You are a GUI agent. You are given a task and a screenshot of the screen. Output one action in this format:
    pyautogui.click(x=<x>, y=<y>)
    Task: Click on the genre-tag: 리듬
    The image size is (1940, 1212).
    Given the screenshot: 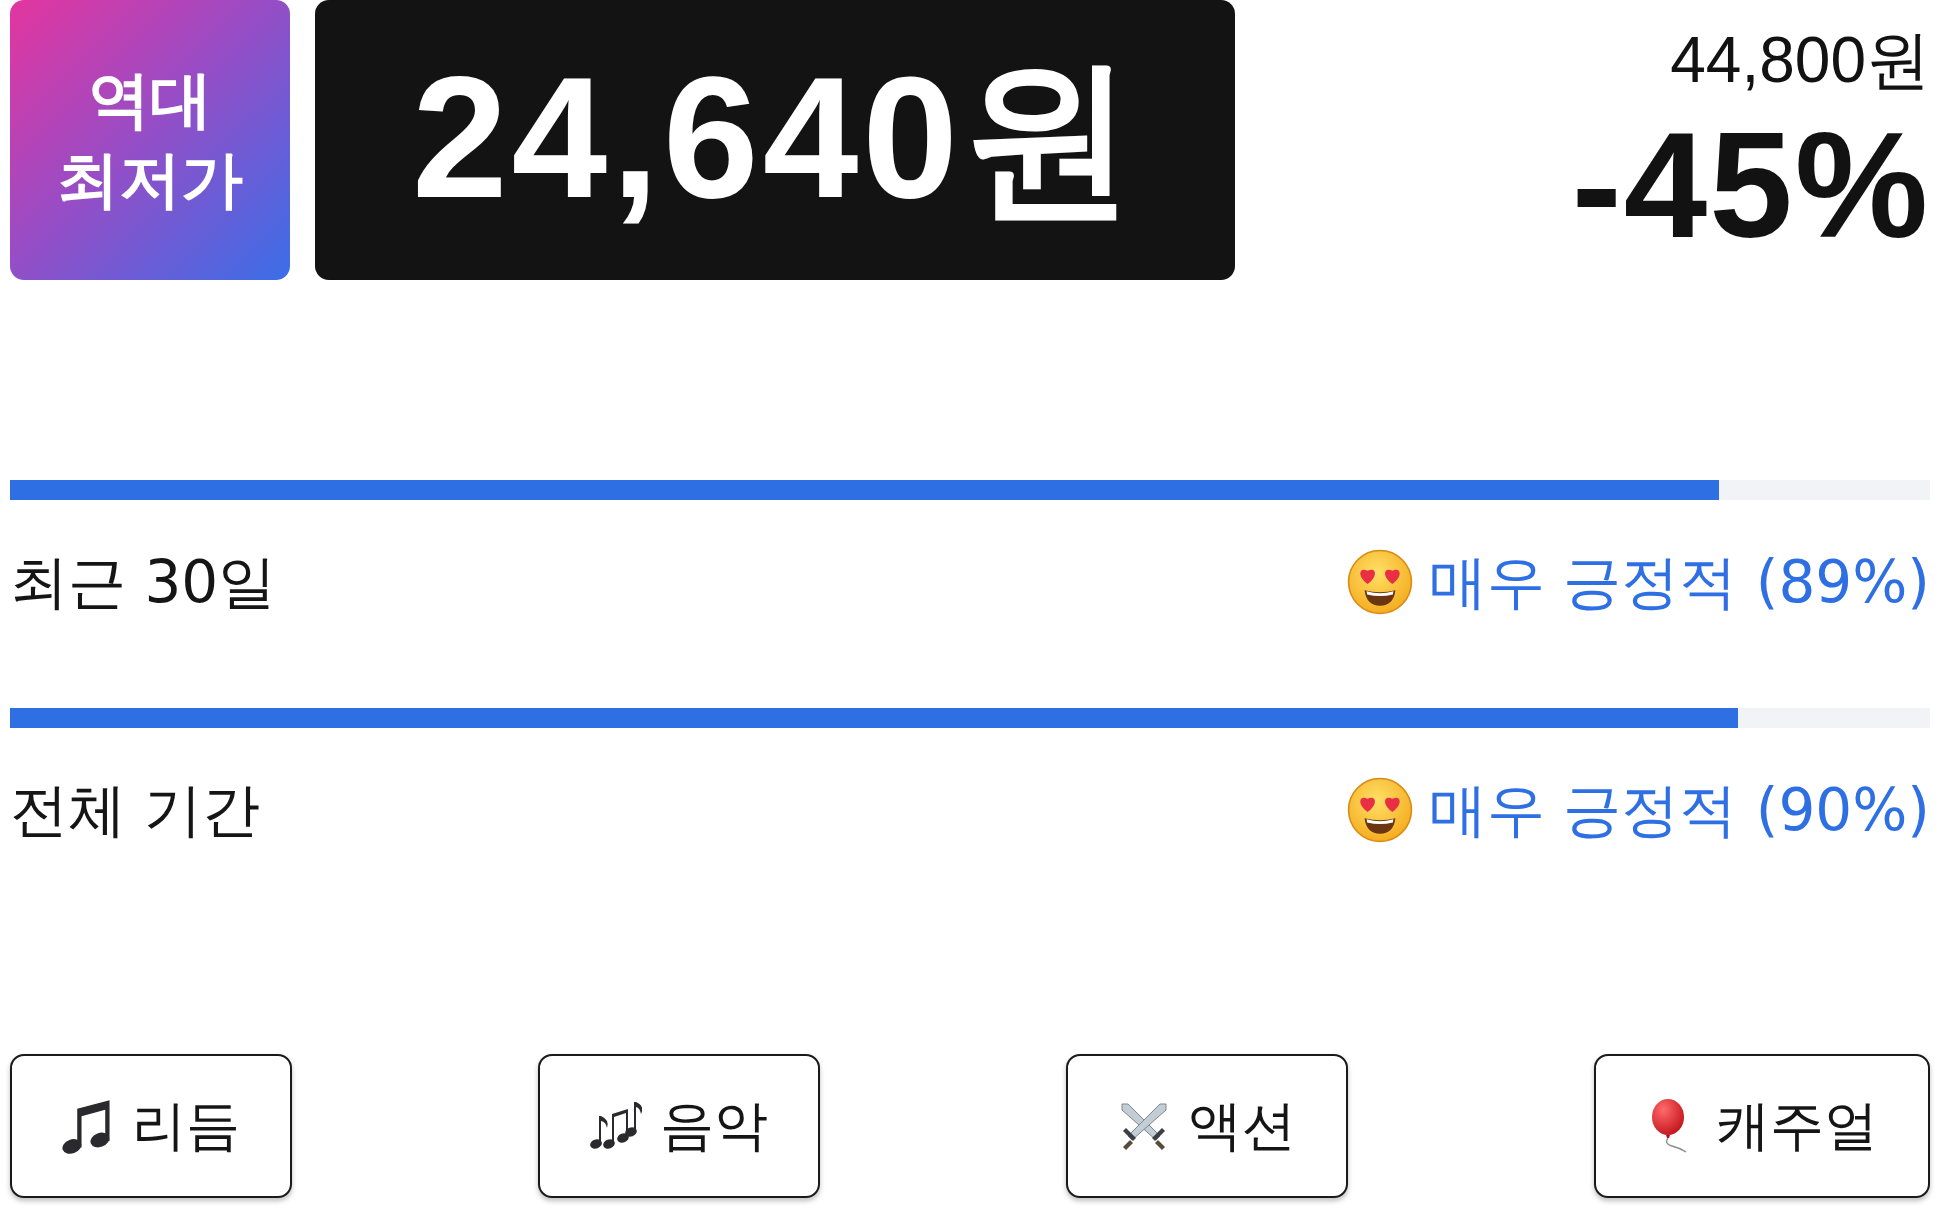 What is the action you would take?
    pyautogui.click(x=151, y=1126)
    